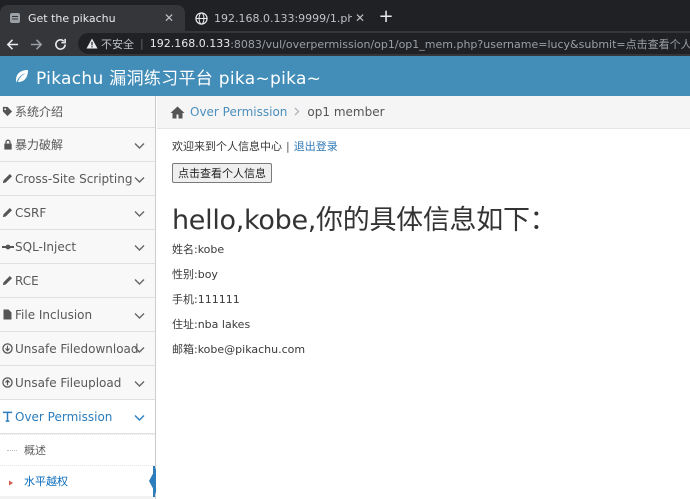 This screenshot has width=690, height=499. What do you see at coordinates (206, 299) in the screenshot?
I see `info-phone: 手机:111111` at bounding box center [206, 299].